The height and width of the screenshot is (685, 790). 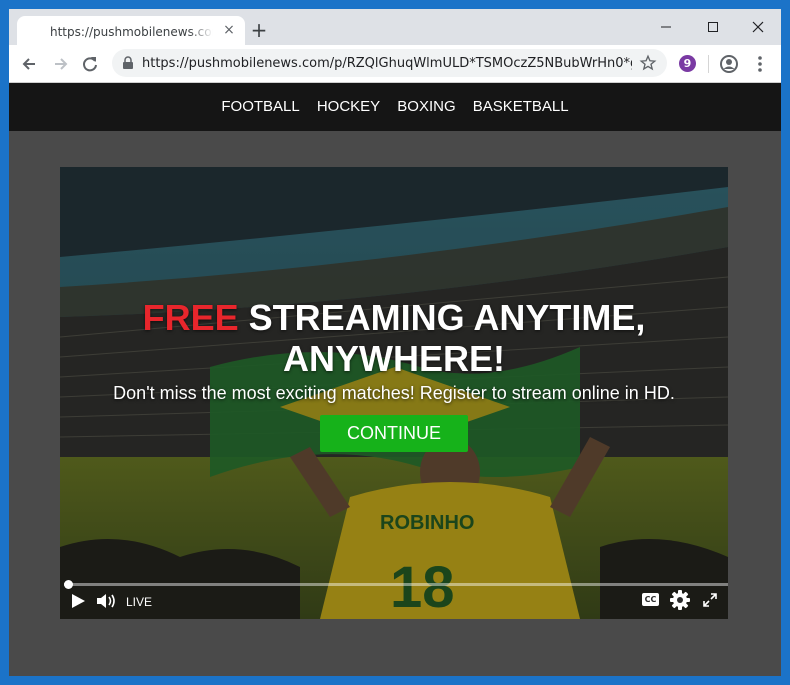 What do you see at coordinates (394, 433) in the screenshot?
I see `continue-button: CONTINUE` at bounding box center [394, 433].